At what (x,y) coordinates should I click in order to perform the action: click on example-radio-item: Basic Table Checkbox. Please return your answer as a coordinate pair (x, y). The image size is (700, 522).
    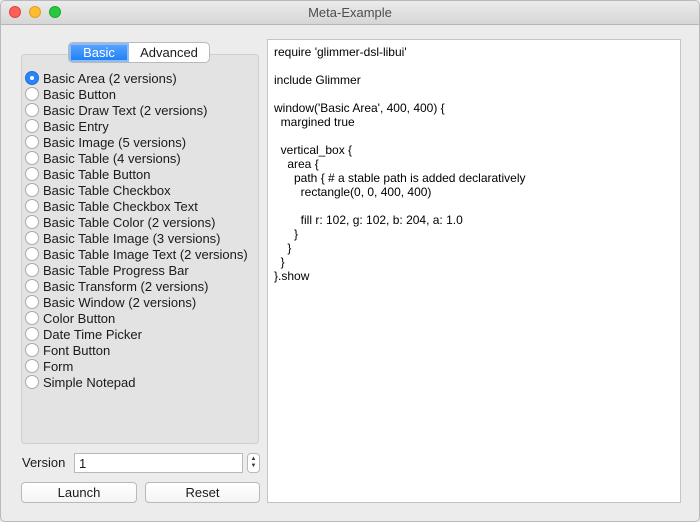
    Looking at the image, I should click on (136, 190).